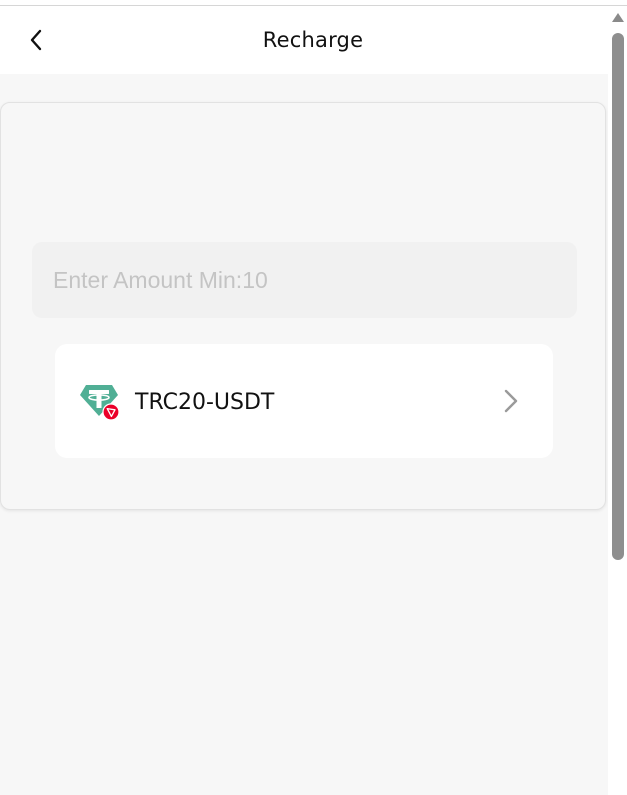 Image resolution: width=627 pixels, height=795 pixels. Describe the element at coordinates (304, 401) in the screenshot. I see `network-selector: TRC20-USDT` at that location.